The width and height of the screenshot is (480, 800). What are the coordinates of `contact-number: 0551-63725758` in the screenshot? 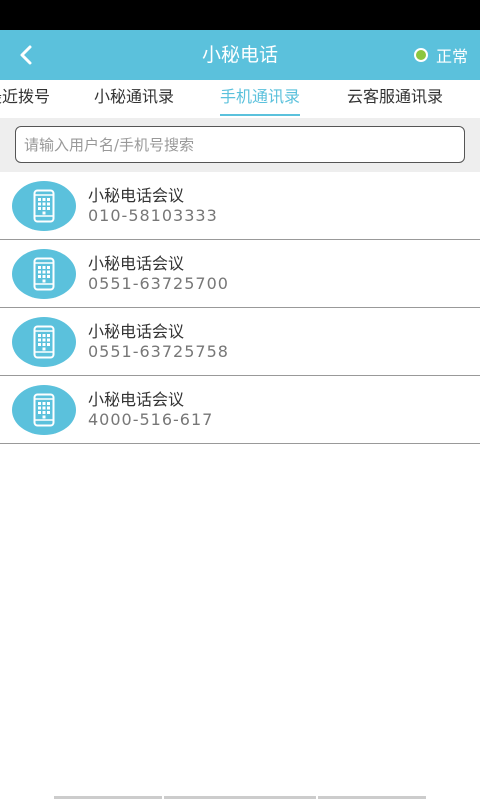 It's located at (158, 351).